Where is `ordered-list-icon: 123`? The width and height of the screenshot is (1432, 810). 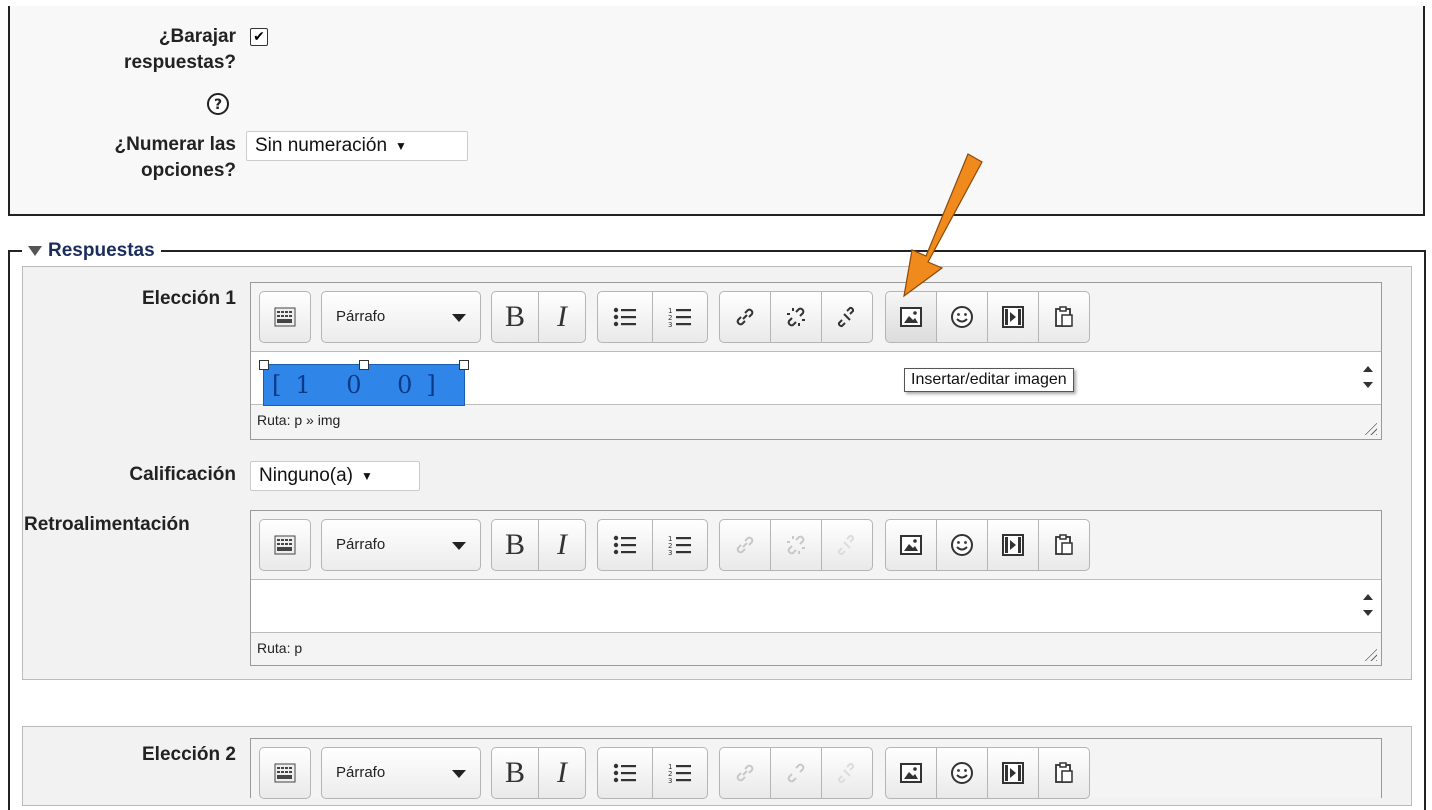 ordered-list-icon: 123 is located at coordinates (679, 545).